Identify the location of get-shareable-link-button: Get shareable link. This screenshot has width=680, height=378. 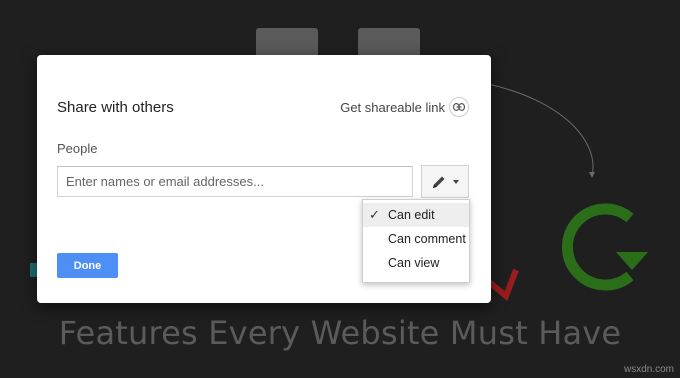
(404, 107).